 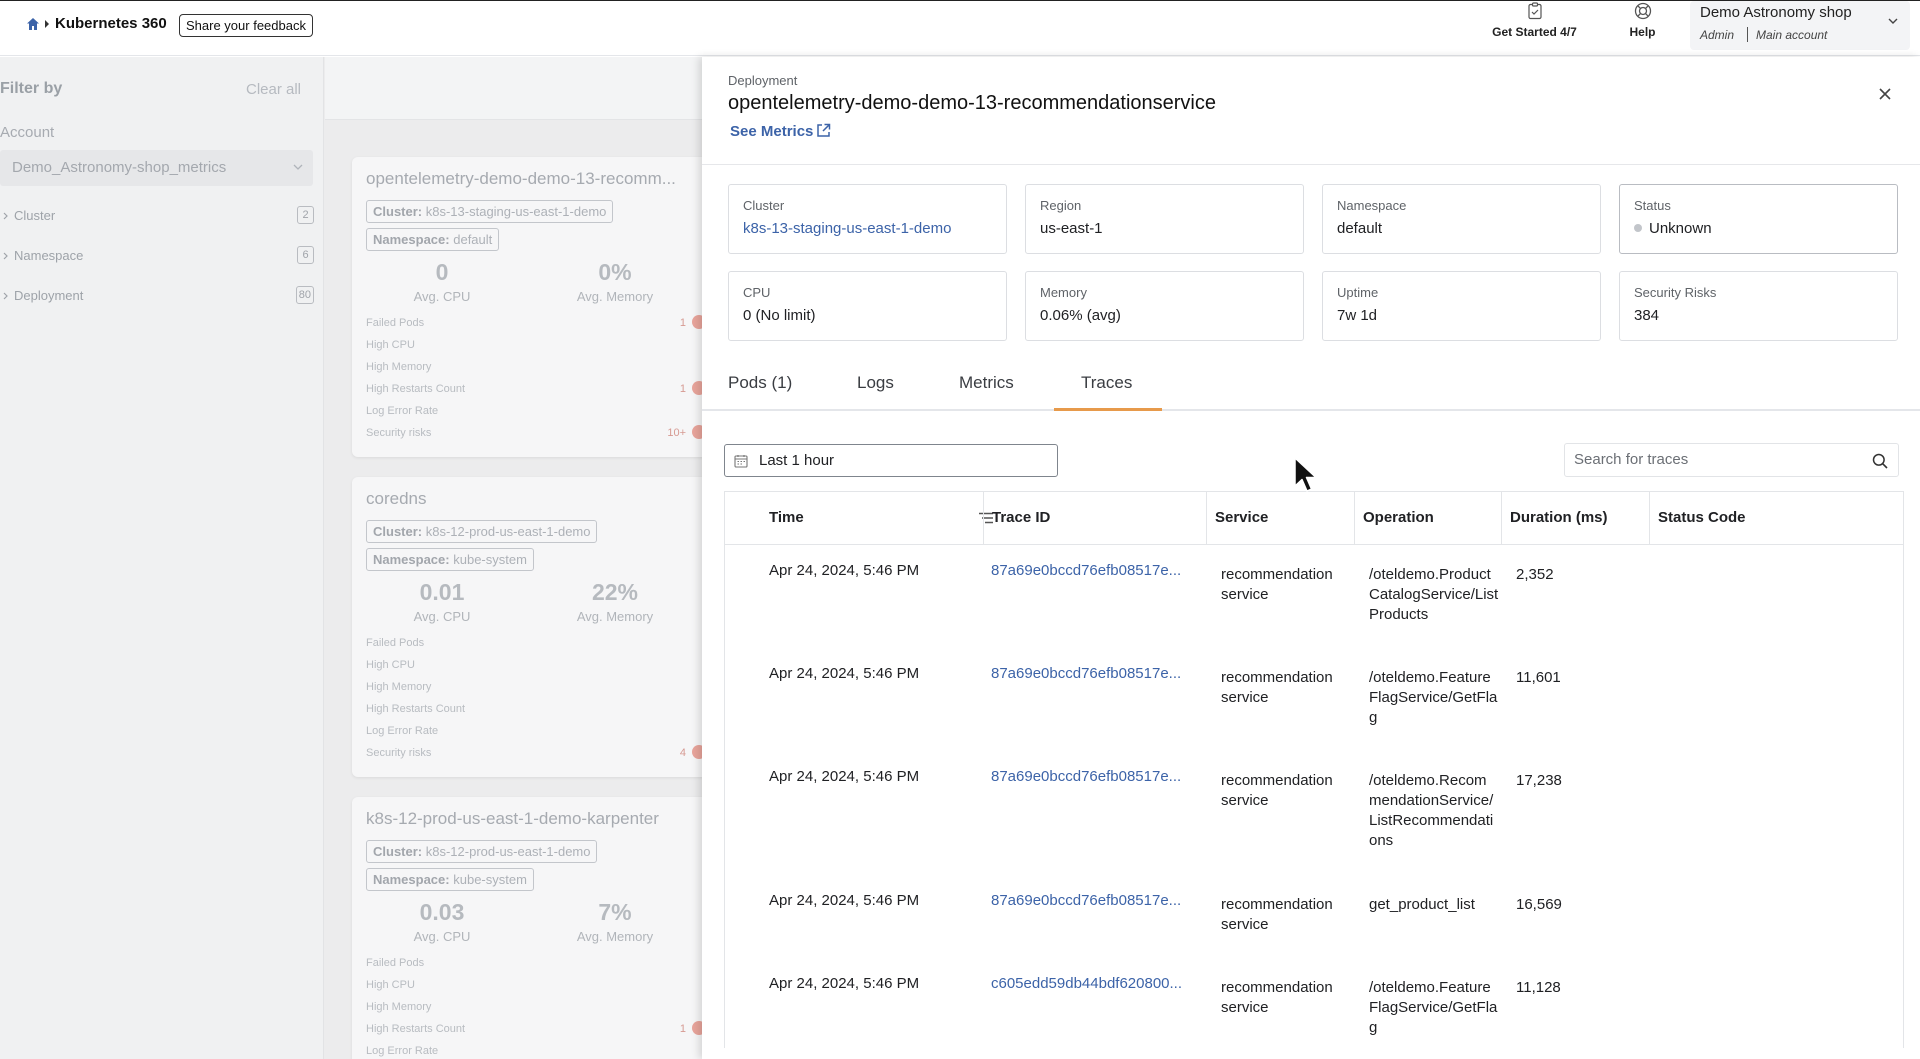 I want to click on help-button: Help, so click(x=1642, y=20).